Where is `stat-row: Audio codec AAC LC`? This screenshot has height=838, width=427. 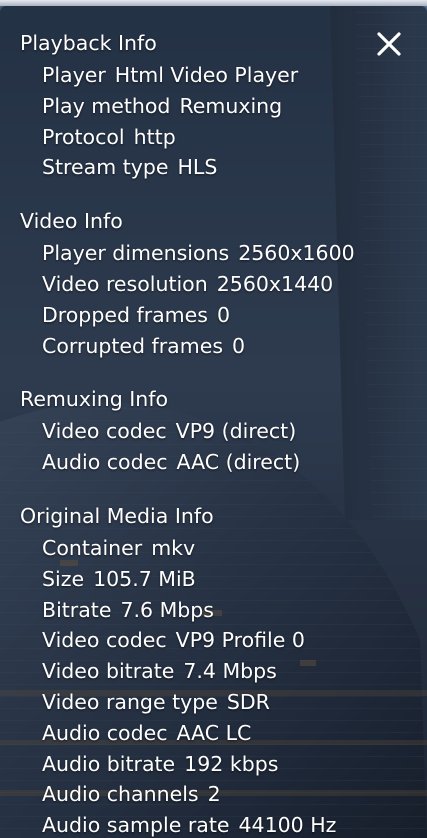
stat-row: Audio codec AAC LC is located at coordinates (206, 733).